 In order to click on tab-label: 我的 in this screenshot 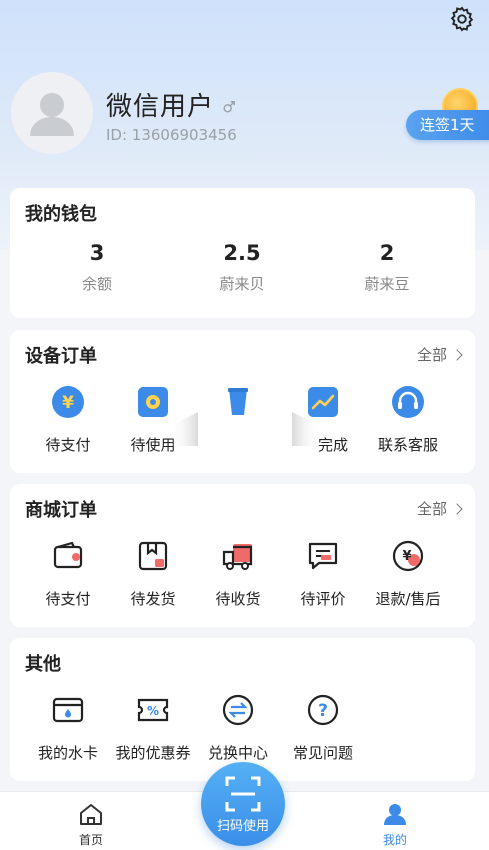, I will do `click(394, 840)`.